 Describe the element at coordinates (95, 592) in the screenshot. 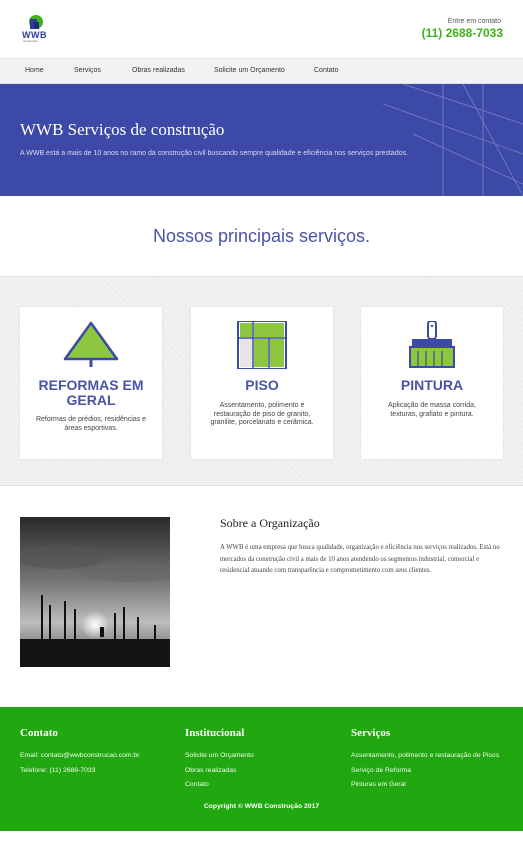

I see `construction-photo` at that location.